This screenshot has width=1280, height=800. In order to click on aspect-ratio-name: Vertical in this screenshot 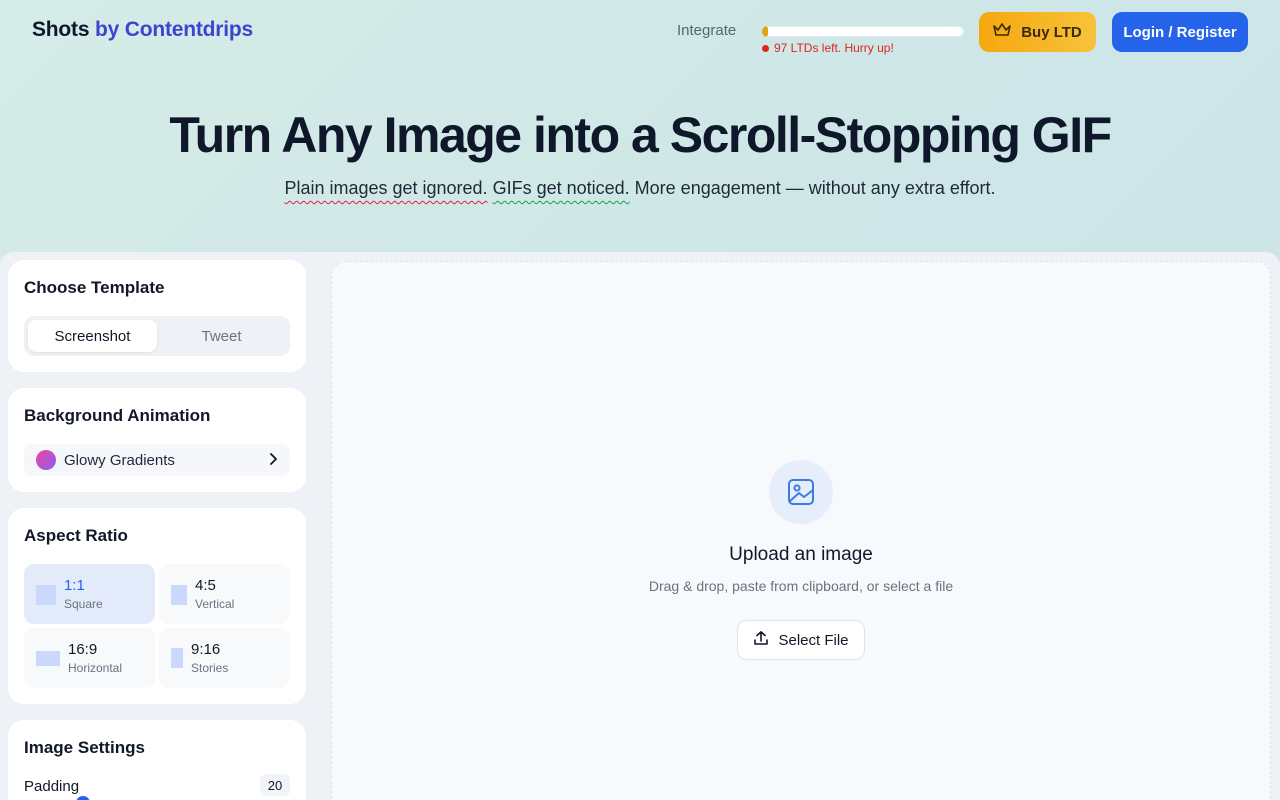, I will do `click(215, 604)`.